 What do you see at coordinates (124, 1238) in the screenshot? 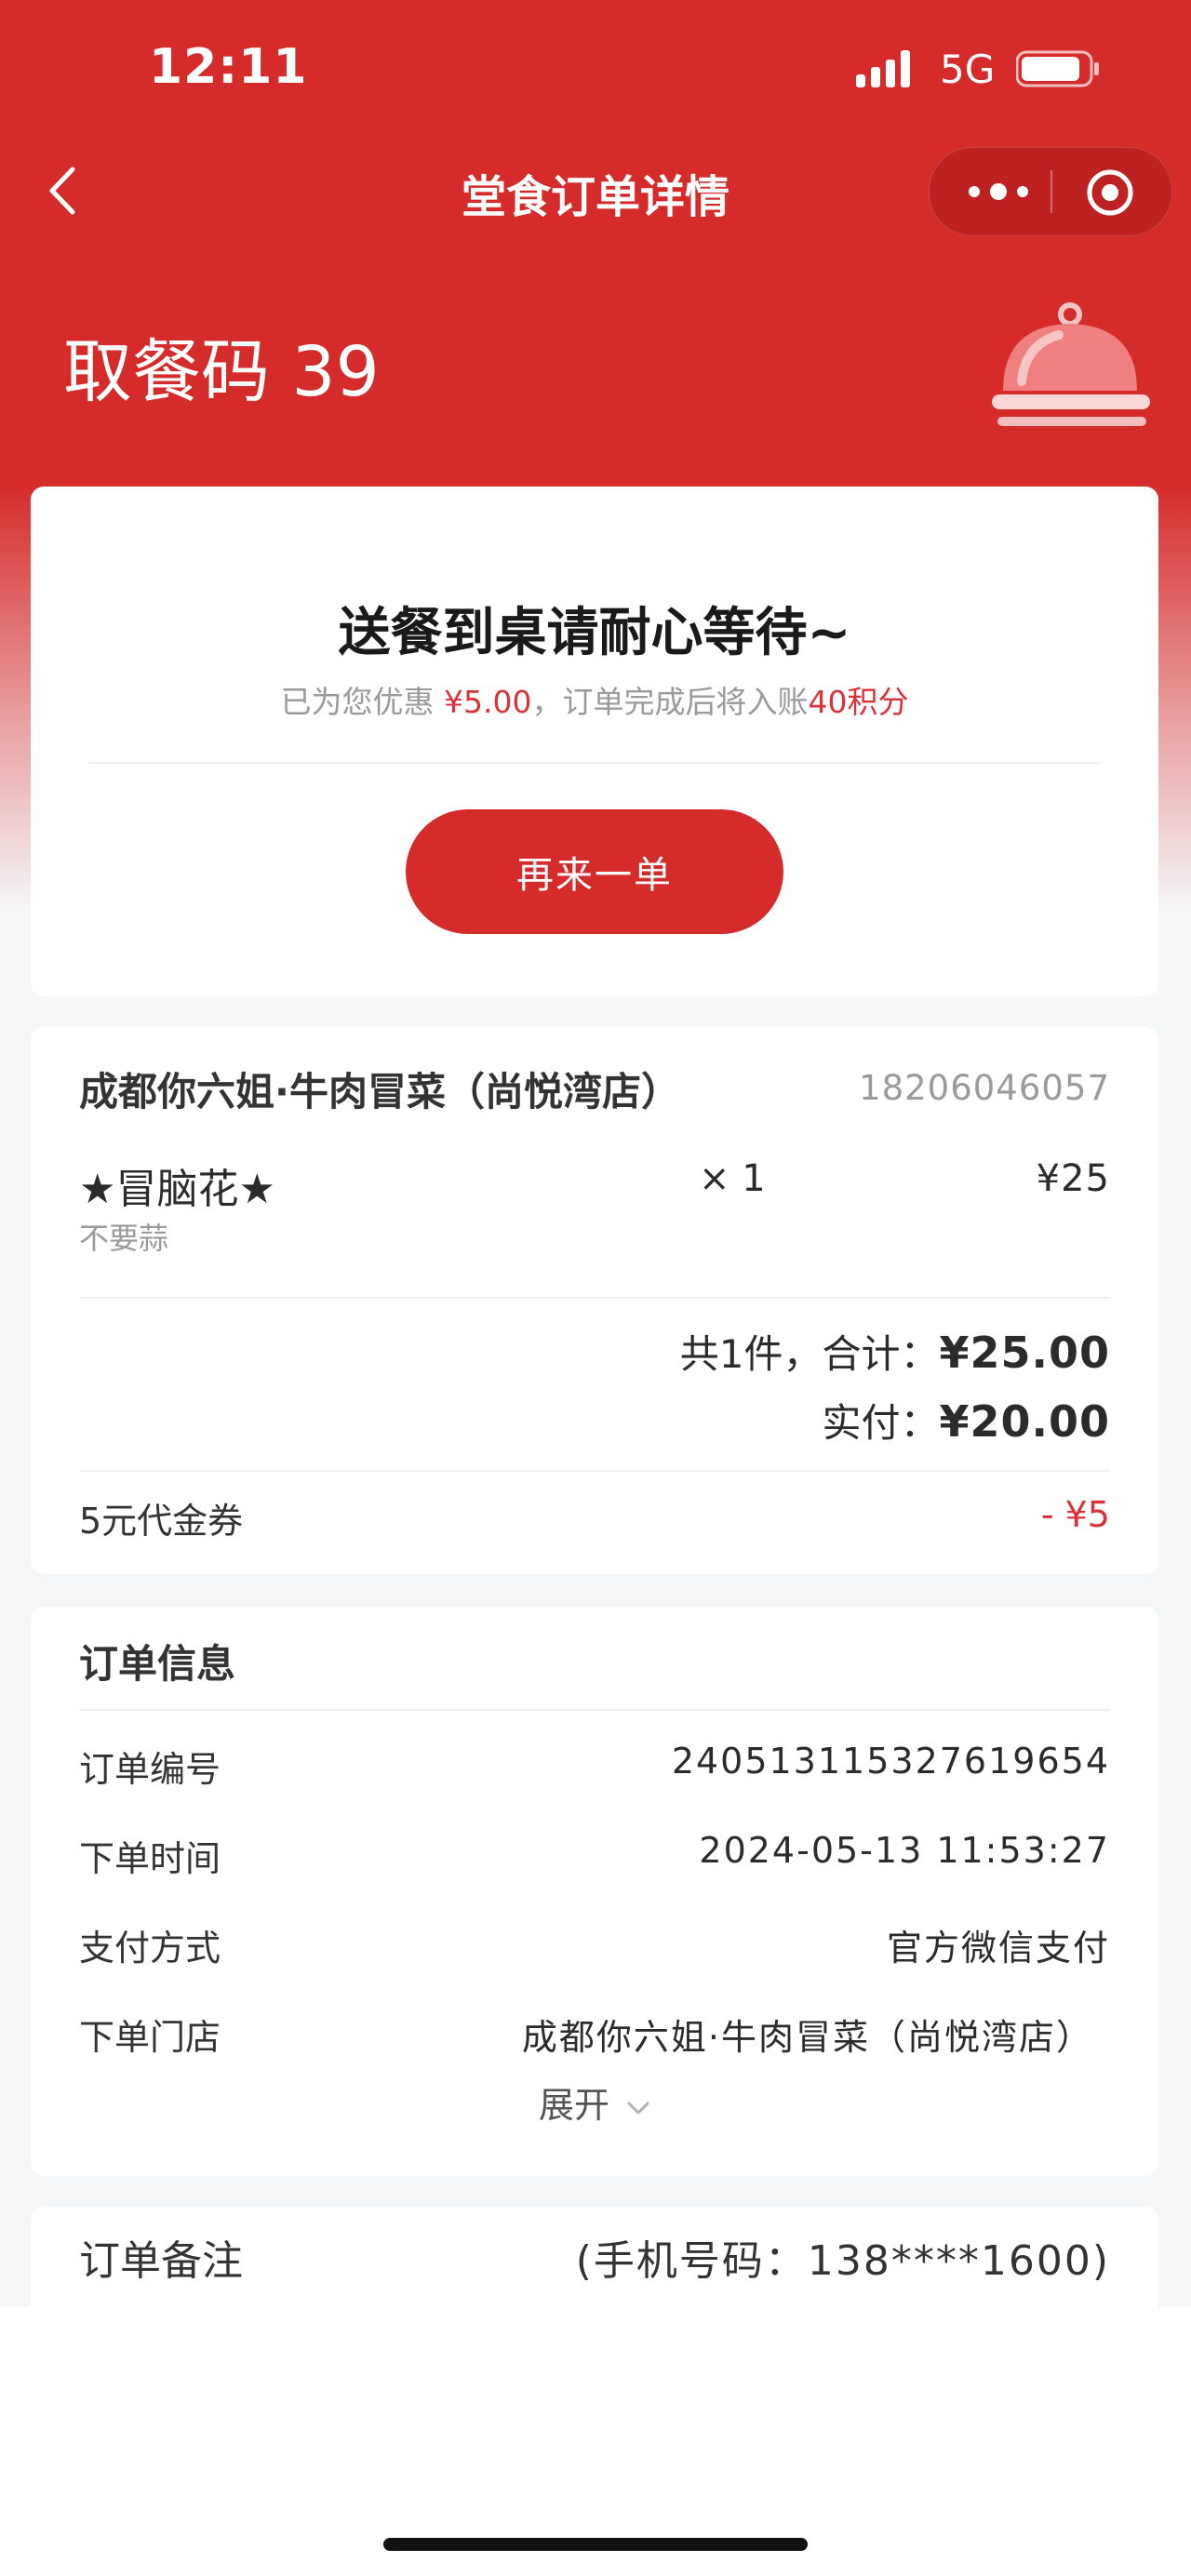
I see `item-spec: 不要蒜` at bounding box center [124, 1238].